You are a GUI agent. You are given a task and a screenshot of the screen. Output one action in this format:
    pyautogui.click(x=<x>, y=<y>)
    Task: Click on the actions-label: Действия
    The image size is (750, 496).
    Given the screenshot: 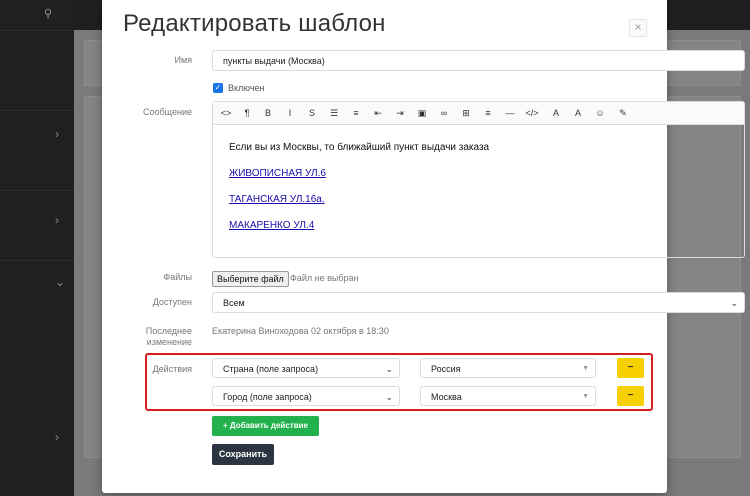 What is the action you would take?
    pyautogui.click(x=172, y=369)
    